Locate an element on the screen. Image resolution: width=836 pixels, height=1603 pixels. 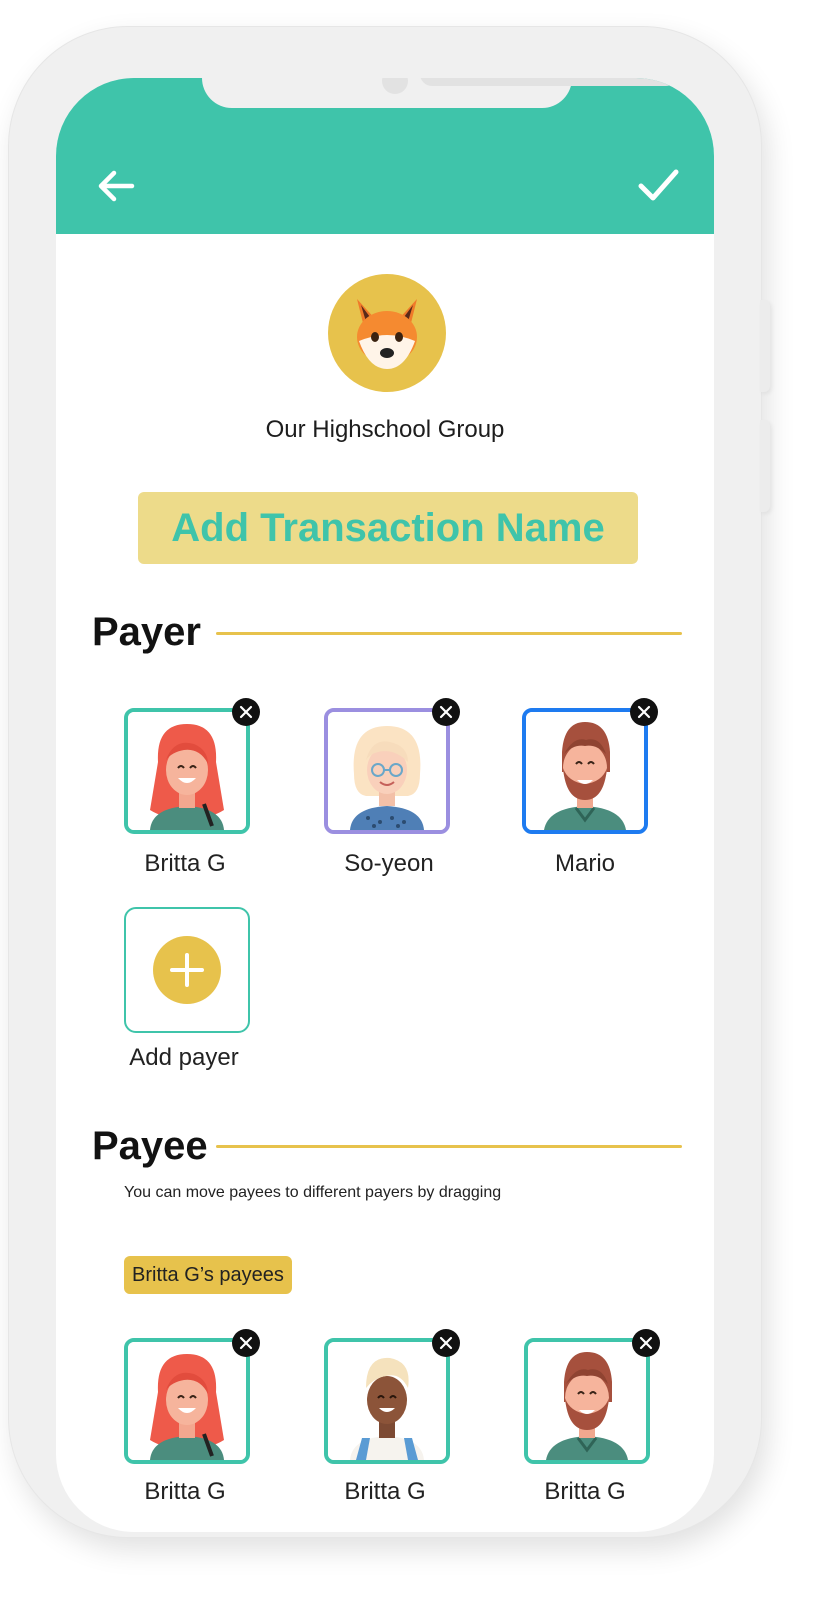
payer-divider is located at coordinates (449, 633).